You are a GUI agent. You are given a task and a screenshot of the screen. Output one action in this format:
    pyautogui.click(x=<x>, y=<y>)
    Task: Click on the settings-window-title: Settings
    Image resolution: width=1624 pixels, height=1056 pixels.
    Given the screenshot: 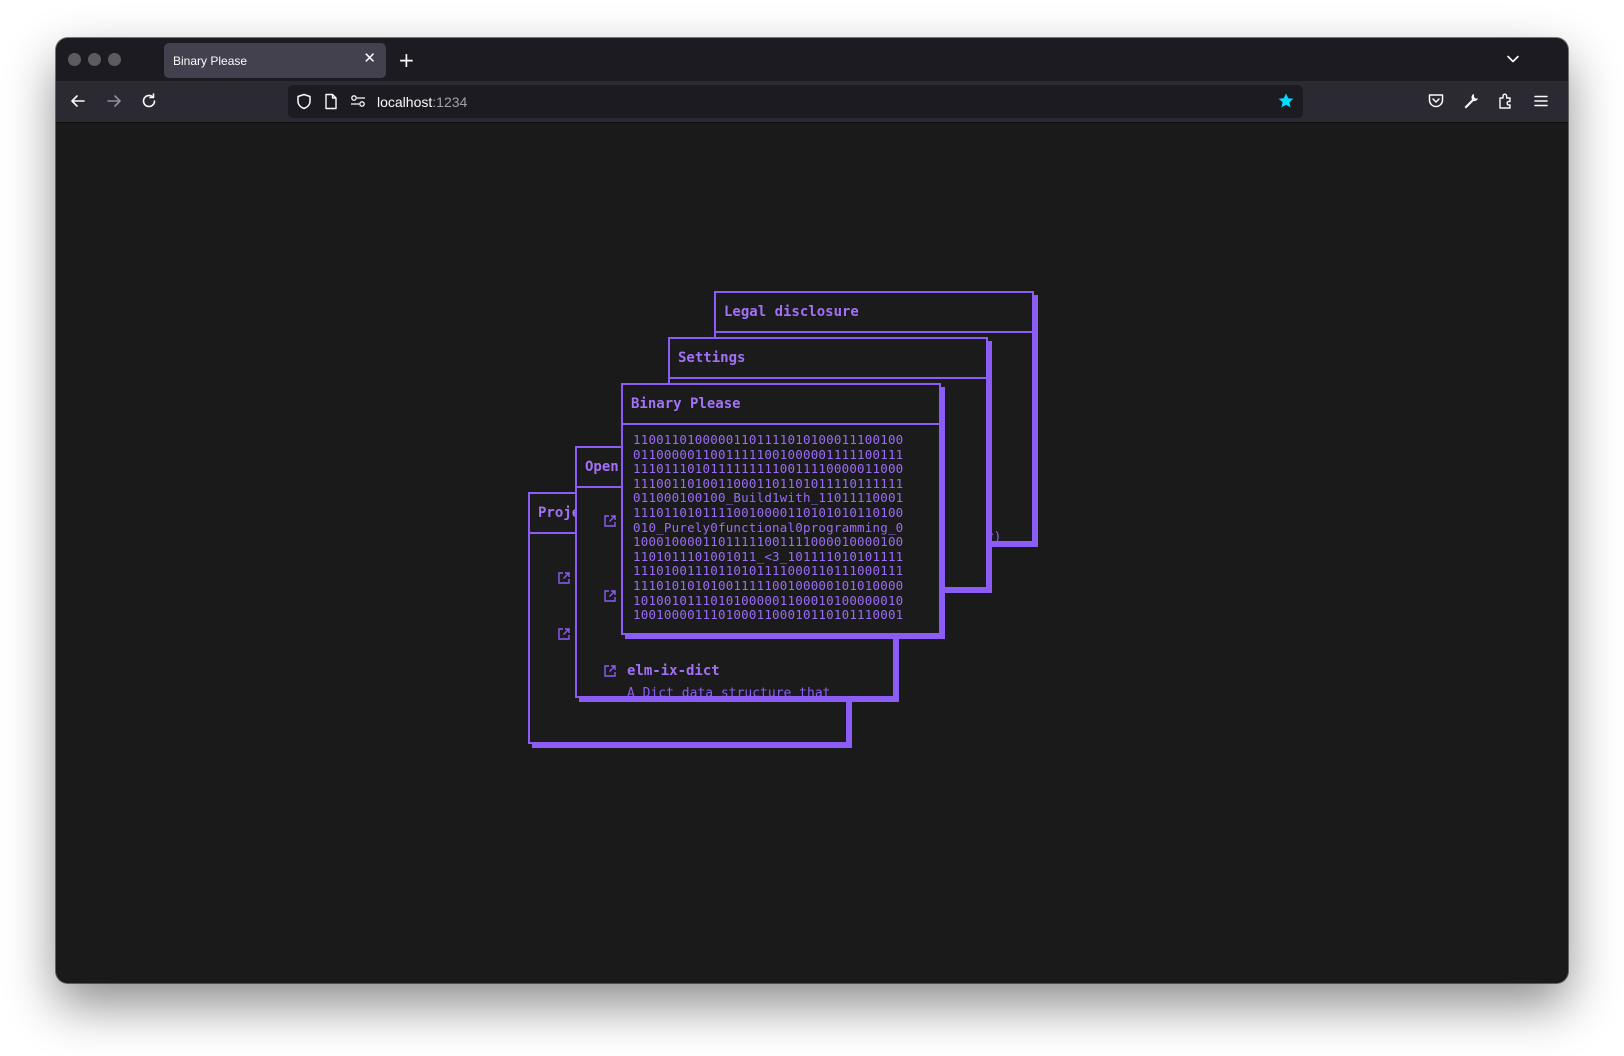 What is the action you would take?
    pyautogui.click(x=712, y=358)
    